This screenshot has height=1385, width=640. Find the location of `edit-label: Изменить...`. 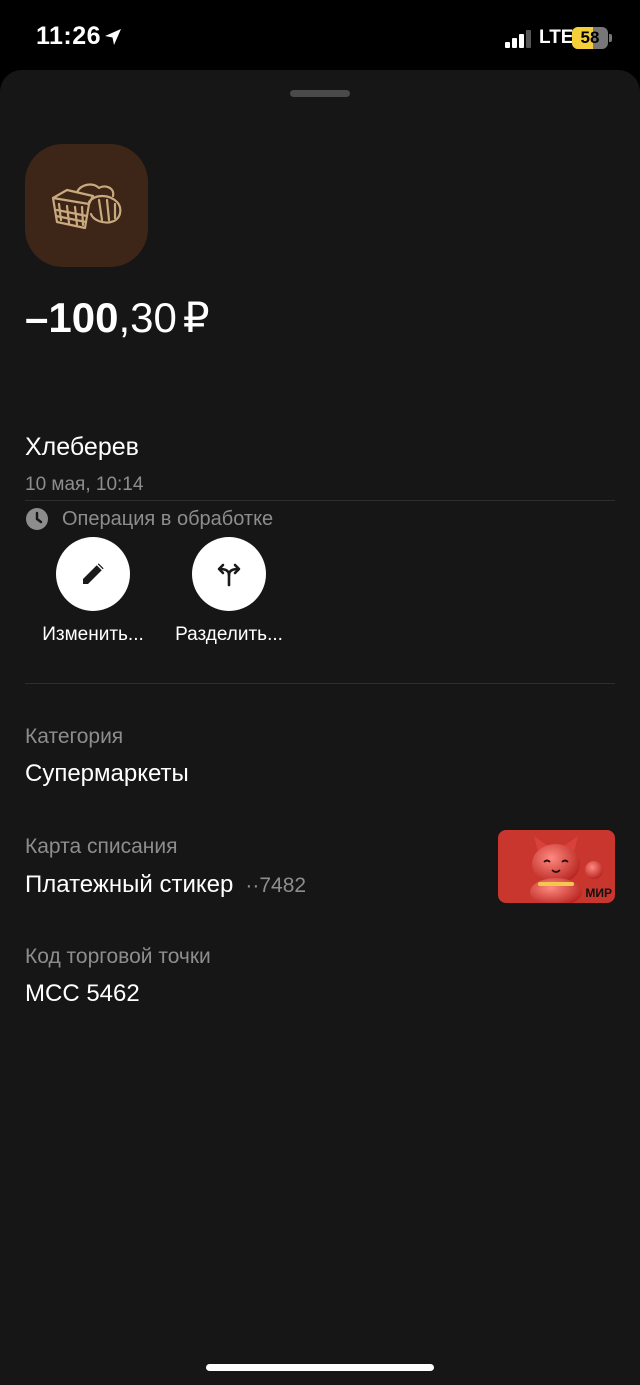

edit-label: Изменить... is located at coordinates (93, 634).